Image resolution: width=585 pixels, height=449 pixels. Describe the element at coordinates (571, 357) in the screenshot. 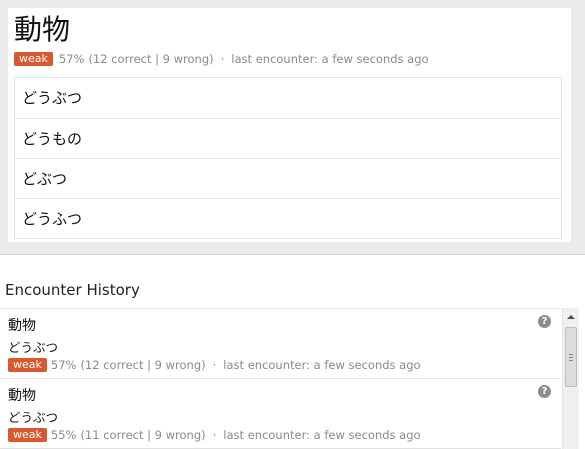

I see `scrollbar-thumb` at that location.